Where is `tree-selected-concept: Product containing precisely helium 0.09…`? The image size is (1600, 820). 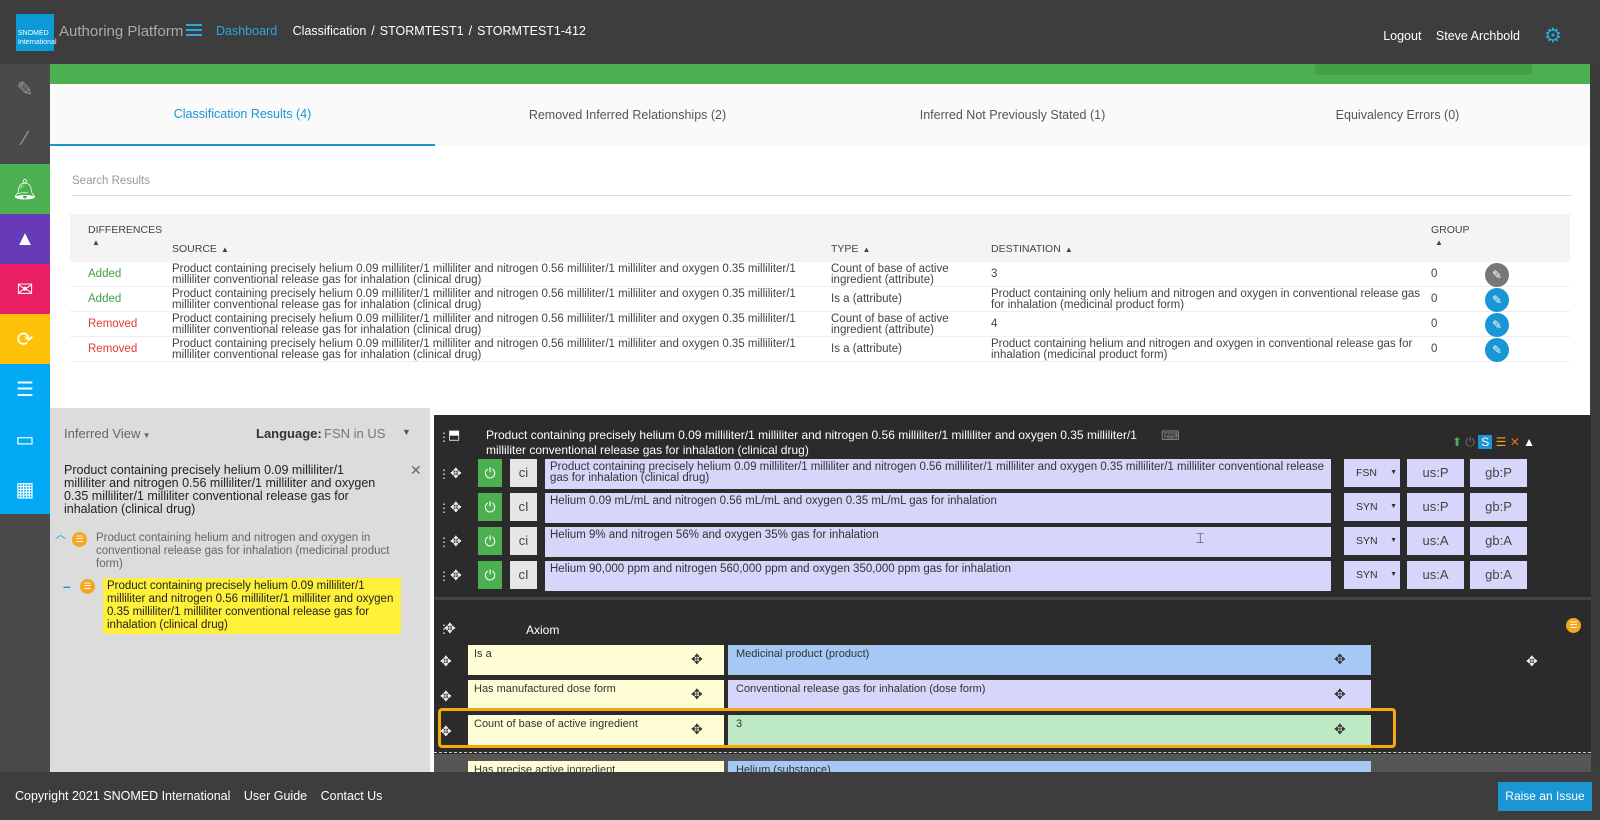
tree-selected-concept: Product containing precisely helium 0.09… is located at coordinates (252, 606).